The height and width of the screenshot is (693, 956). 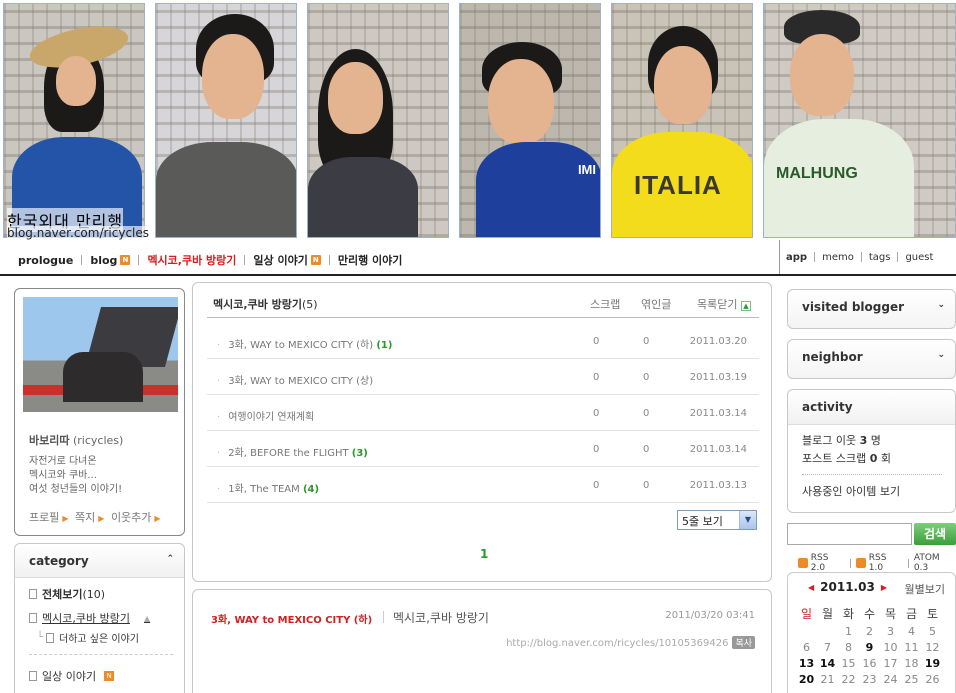 I want to click on category-item-label: 멕시코,쿠바 방랑기, so click(x=86, y=618).